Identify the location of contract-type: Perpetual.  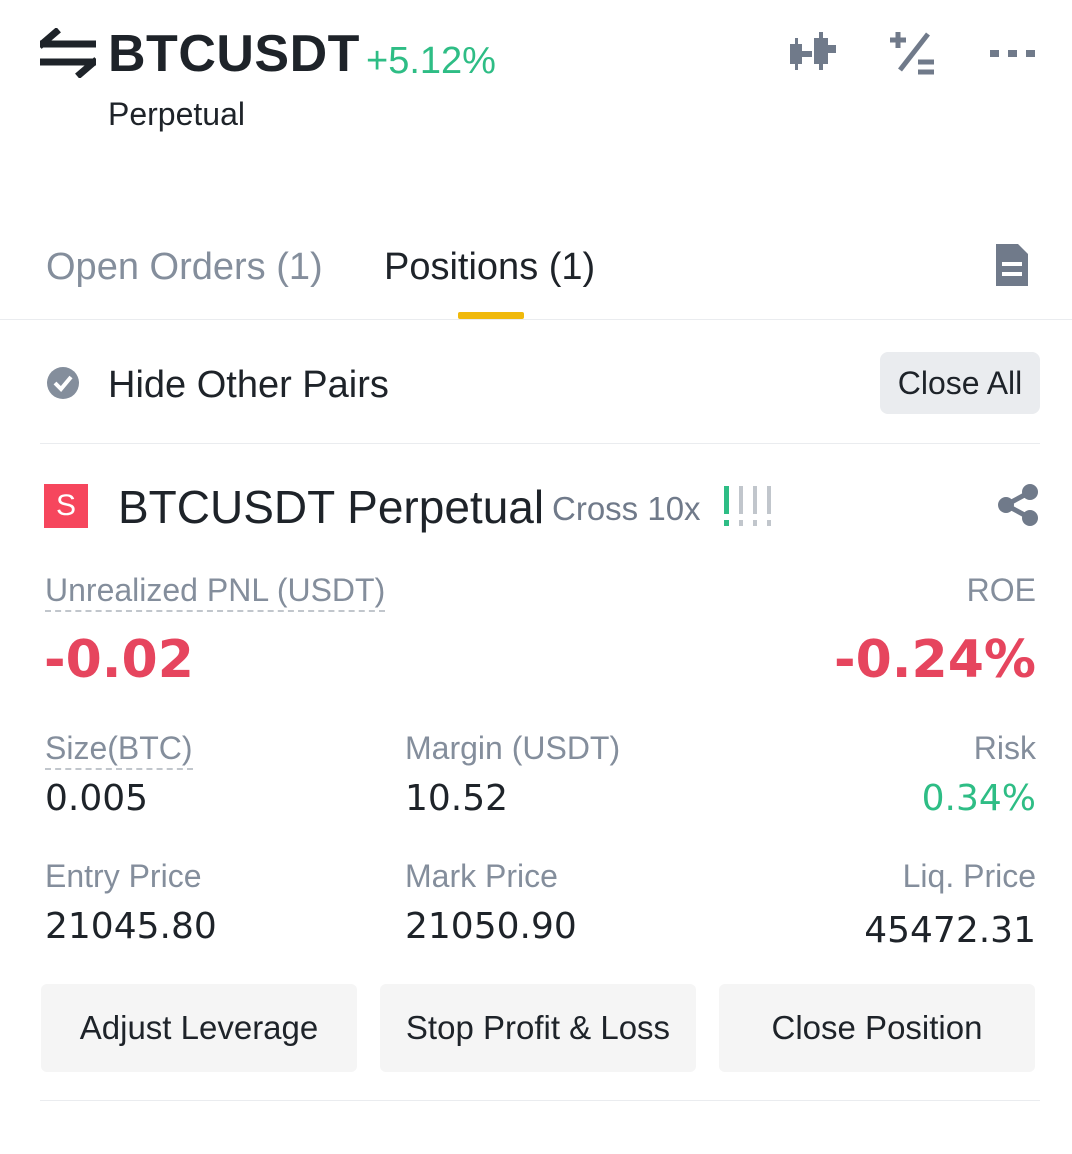
(176, 114).